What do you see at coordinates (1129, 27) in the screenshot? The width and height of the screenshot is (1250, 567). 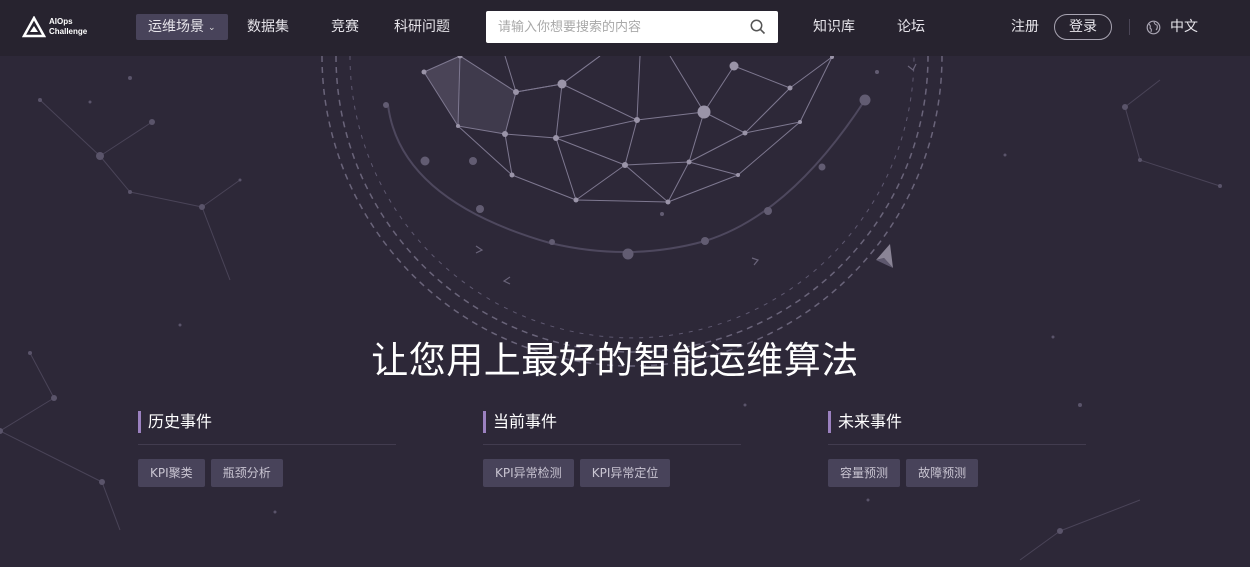 I see `nav-divider` at bounding box center [1129, 27].